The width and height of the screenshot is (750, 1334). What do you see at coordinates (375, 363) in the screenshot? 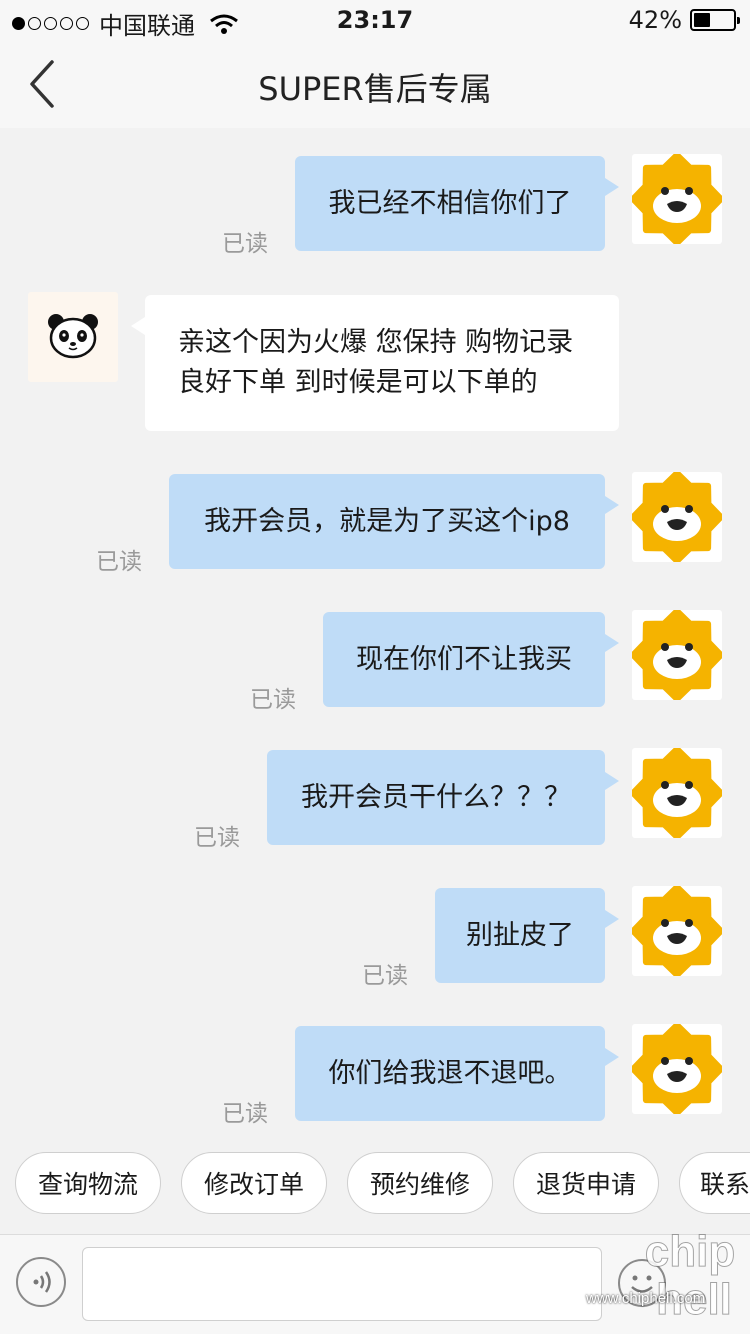
I see `message-bubble: 亲这个因为火爆 您保持 购物记录 良好下单 到时候是可以下单的` at bounding box center [375, 363].